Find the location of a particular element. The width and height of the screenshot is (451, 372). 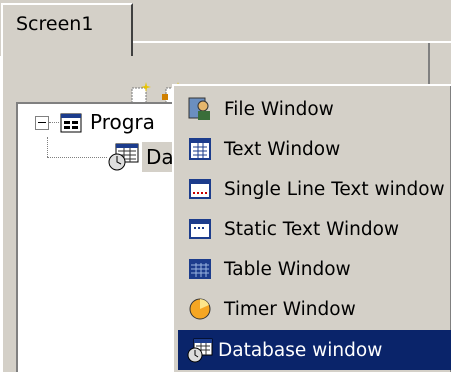

menu-item-timer-window: Timer Window is located at coordinates (314, 309).